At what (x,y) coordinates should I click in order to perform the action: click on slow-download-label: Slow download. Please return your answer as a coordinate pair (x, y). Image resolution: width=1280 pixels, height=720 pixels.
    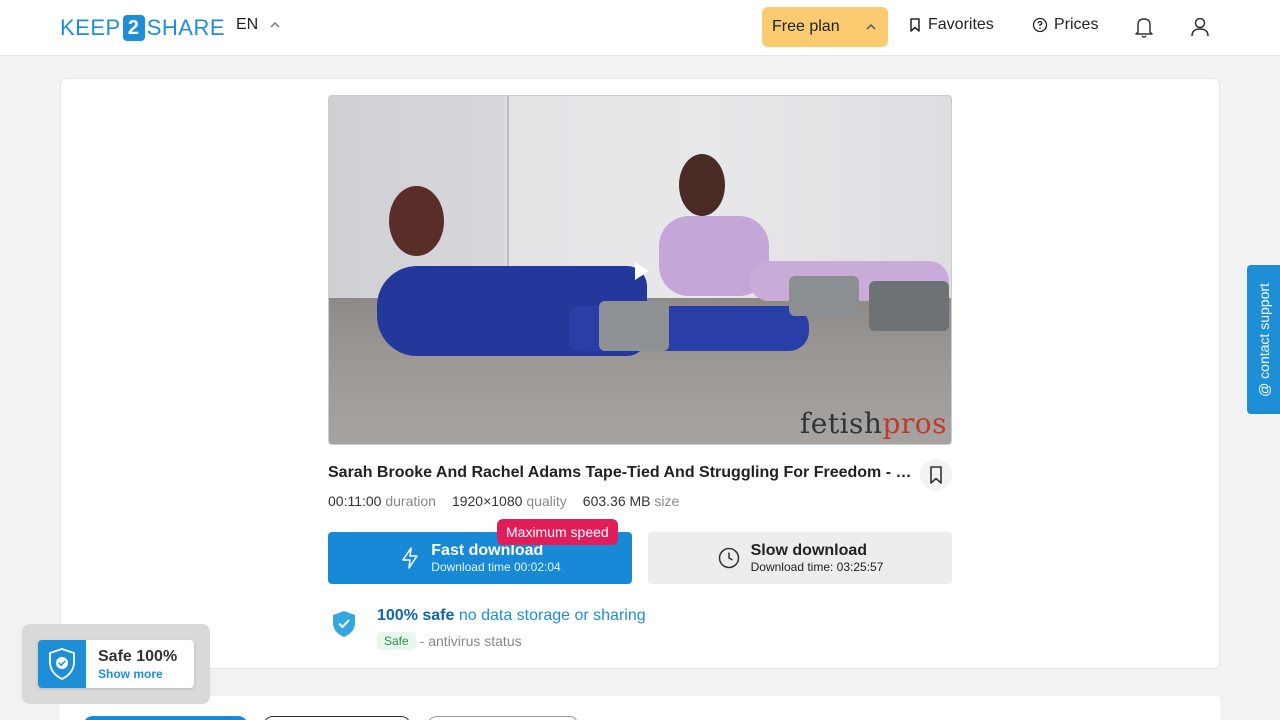
    Looking at the image, I should click on (809, 550).